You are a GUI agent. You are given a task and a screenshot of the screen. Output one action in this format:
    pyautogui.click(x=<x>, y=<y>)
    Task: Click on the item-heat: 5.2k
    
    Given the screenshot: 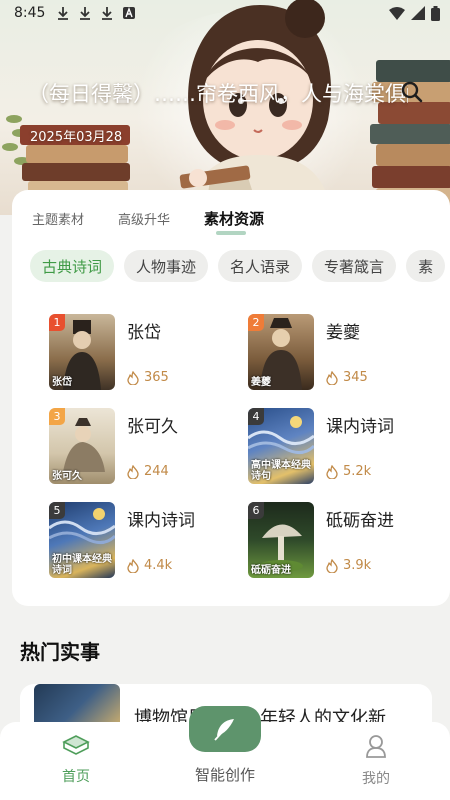 What is the action you would take?
    pyautogui.click(x=348, y=471)
    